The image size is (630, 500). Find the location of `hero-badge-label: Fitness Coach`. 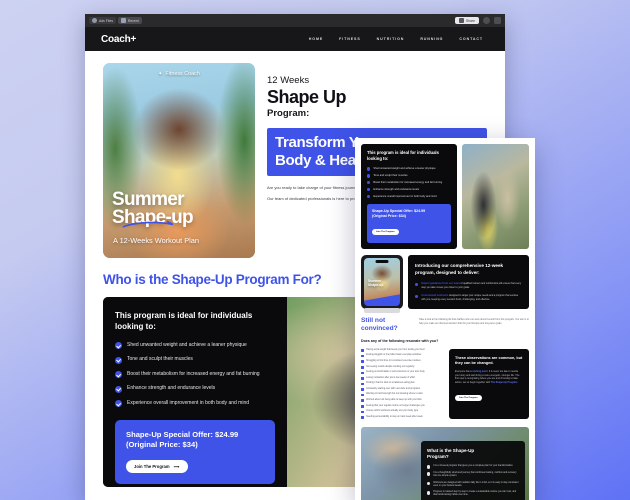

hero-badge-label: Fitness Coach is located at coordinates (182, 74).